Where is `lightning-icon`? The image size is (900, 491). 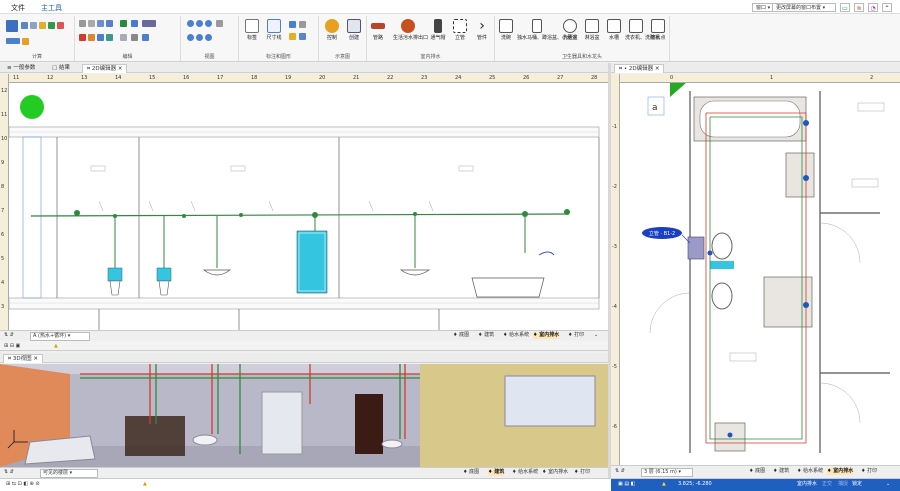
lightning-icon is located at coordinates (25, 41).